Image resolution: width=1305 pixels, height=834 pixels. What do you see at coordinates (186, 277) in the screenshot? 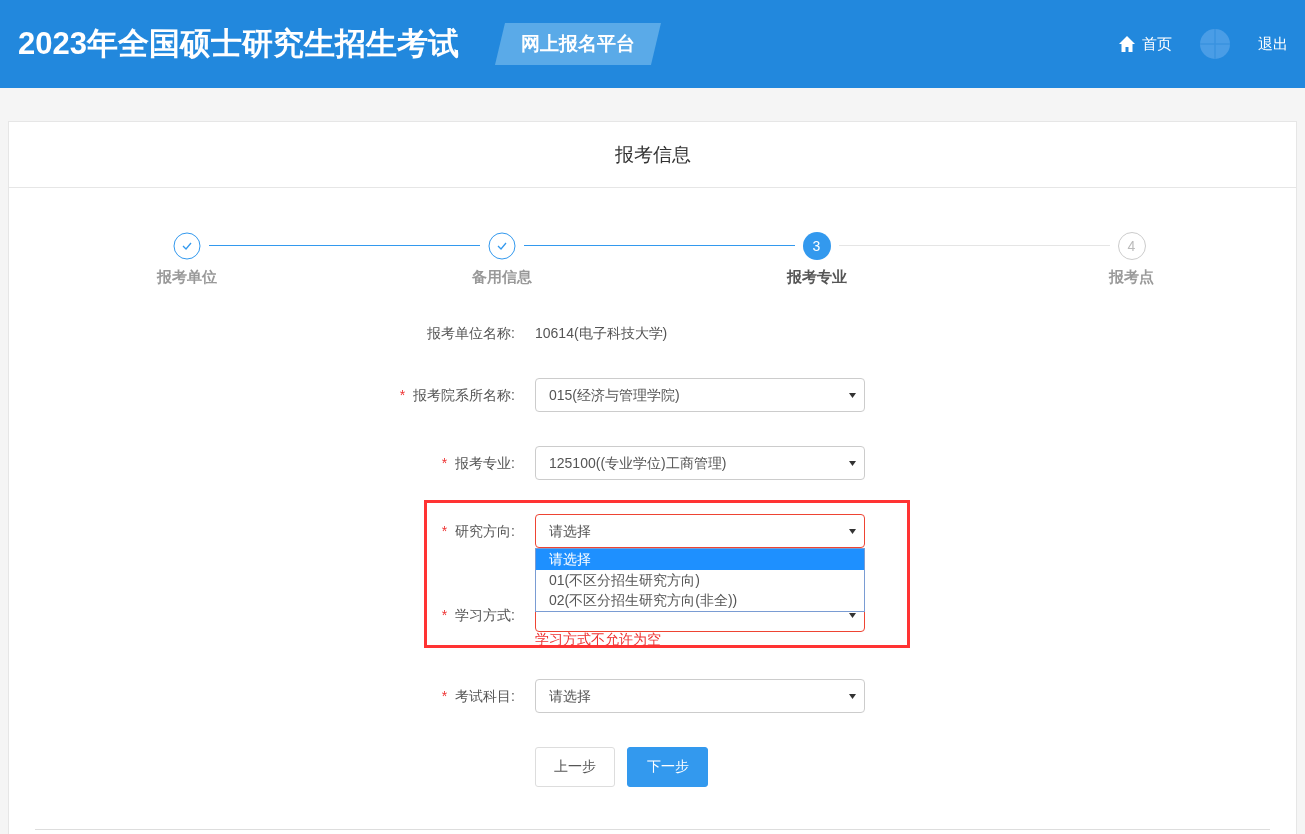
I see `step-label: 报考单位` at bounding box center [186, 277].